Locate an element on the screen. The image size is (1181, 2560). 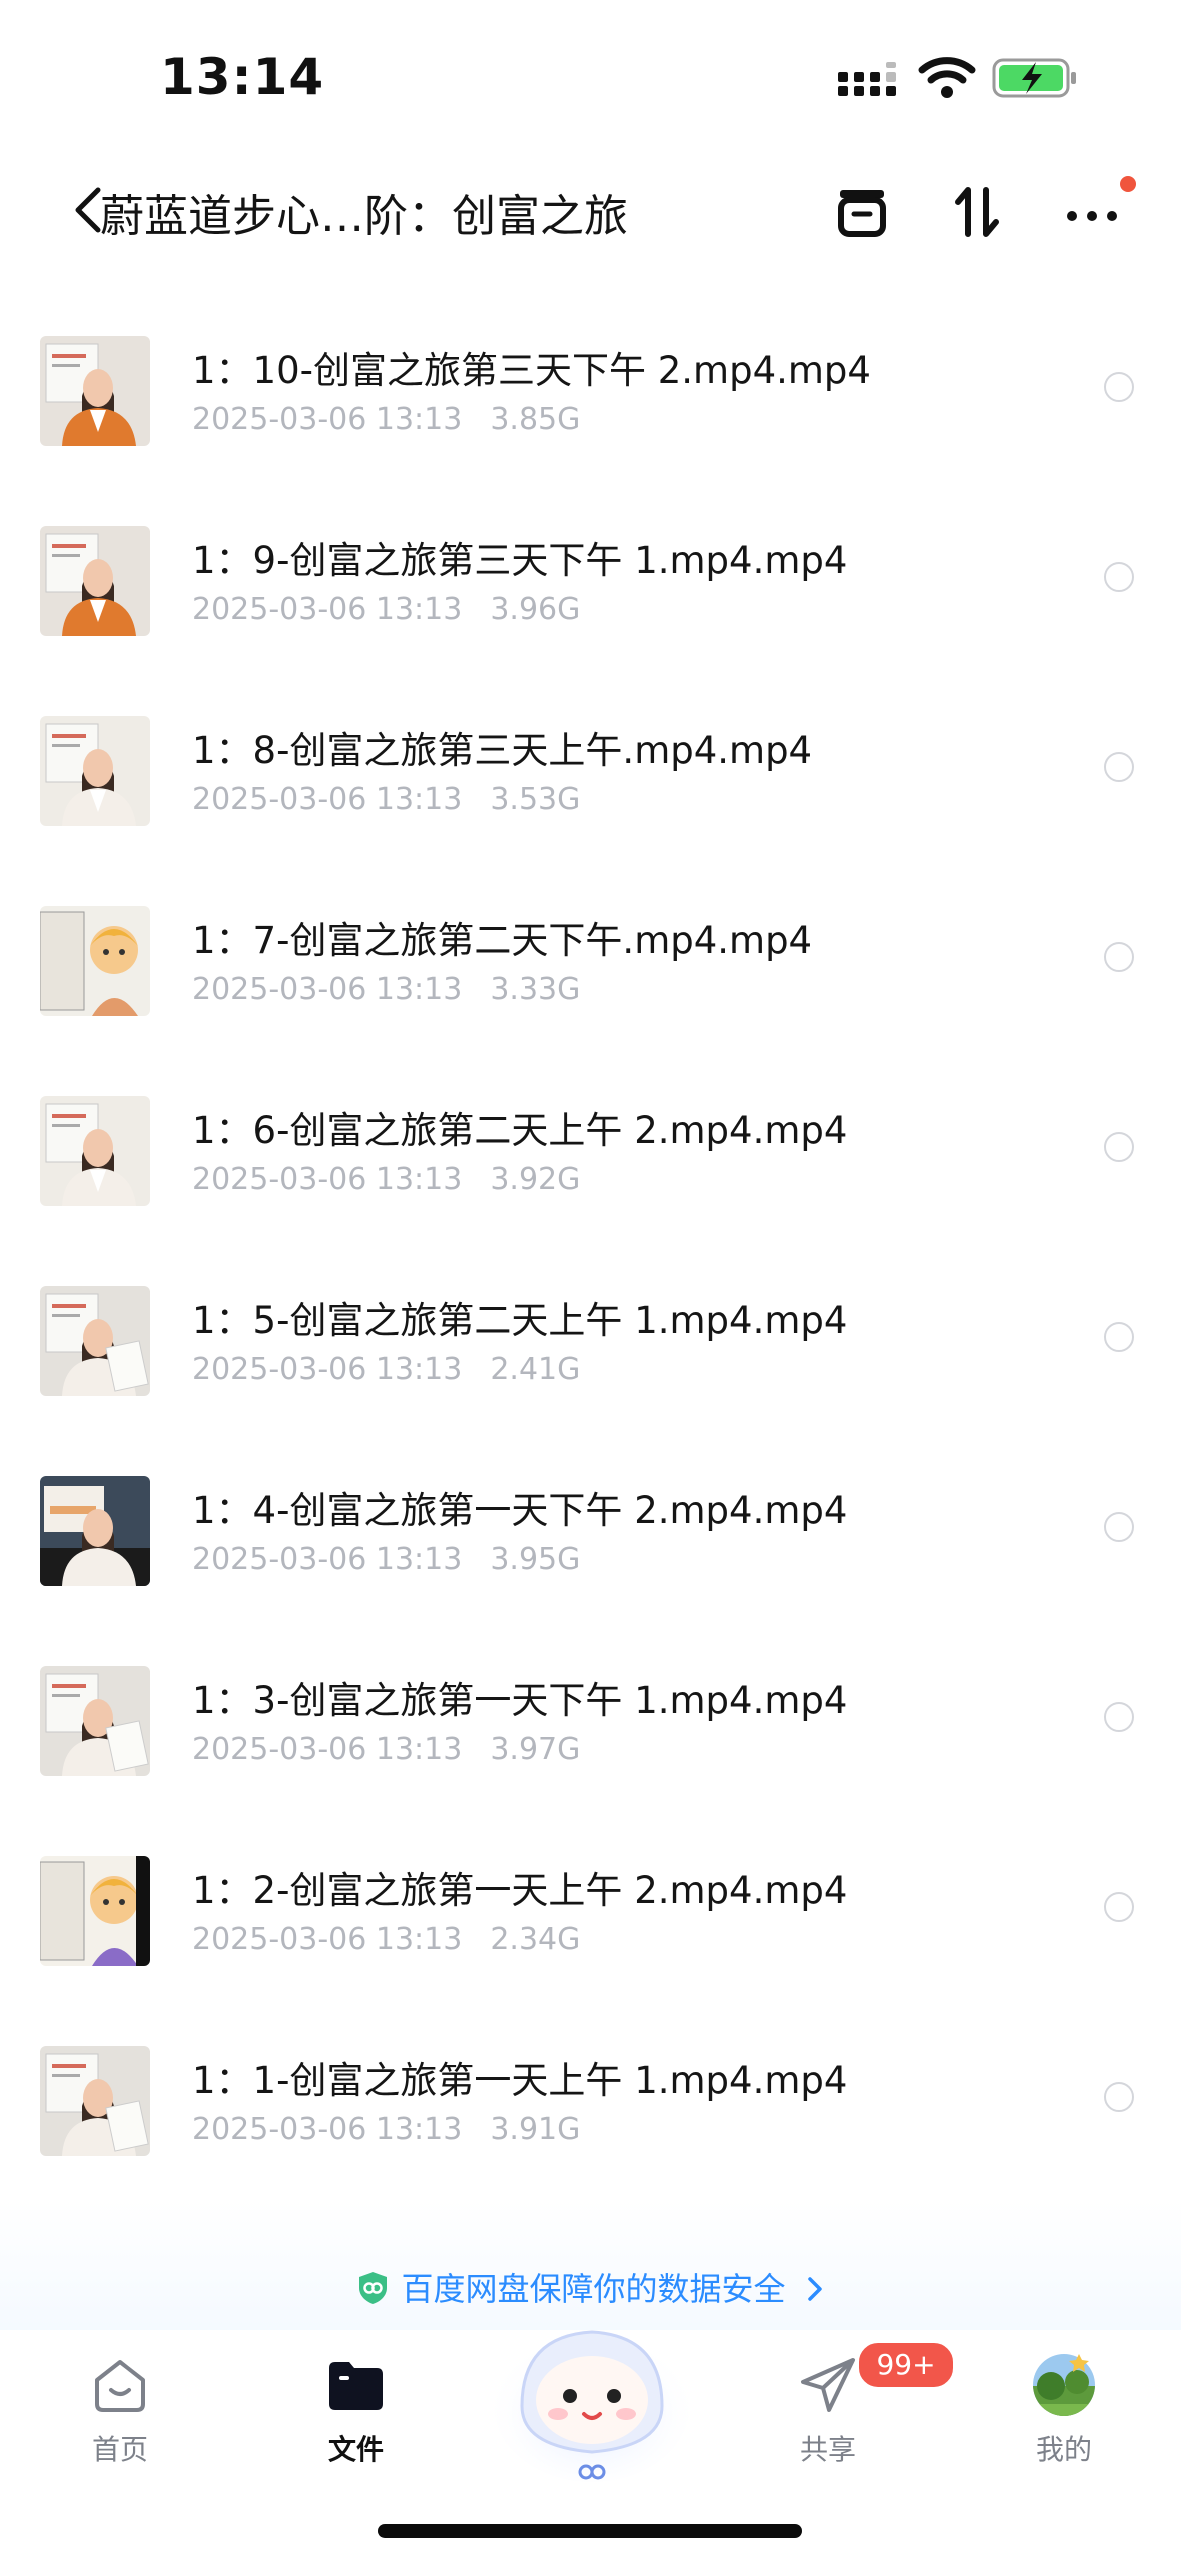
file-meta: 2025-03-06 13:13 3.53G is located at coordinates (386, 799).